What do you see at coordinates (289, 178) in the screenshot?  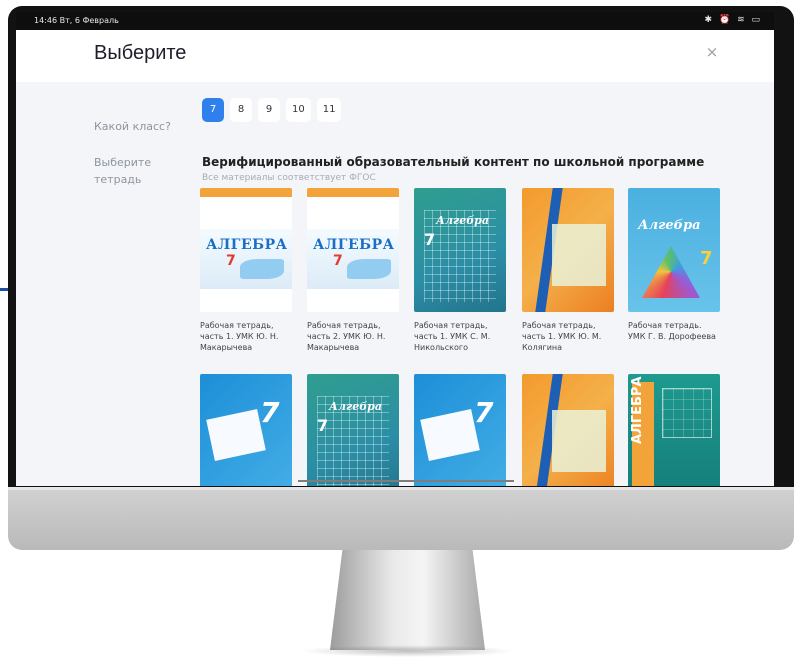 I see `section-subheading: Все материалы соответствует ФГОС` at bounding box center [289, 178].